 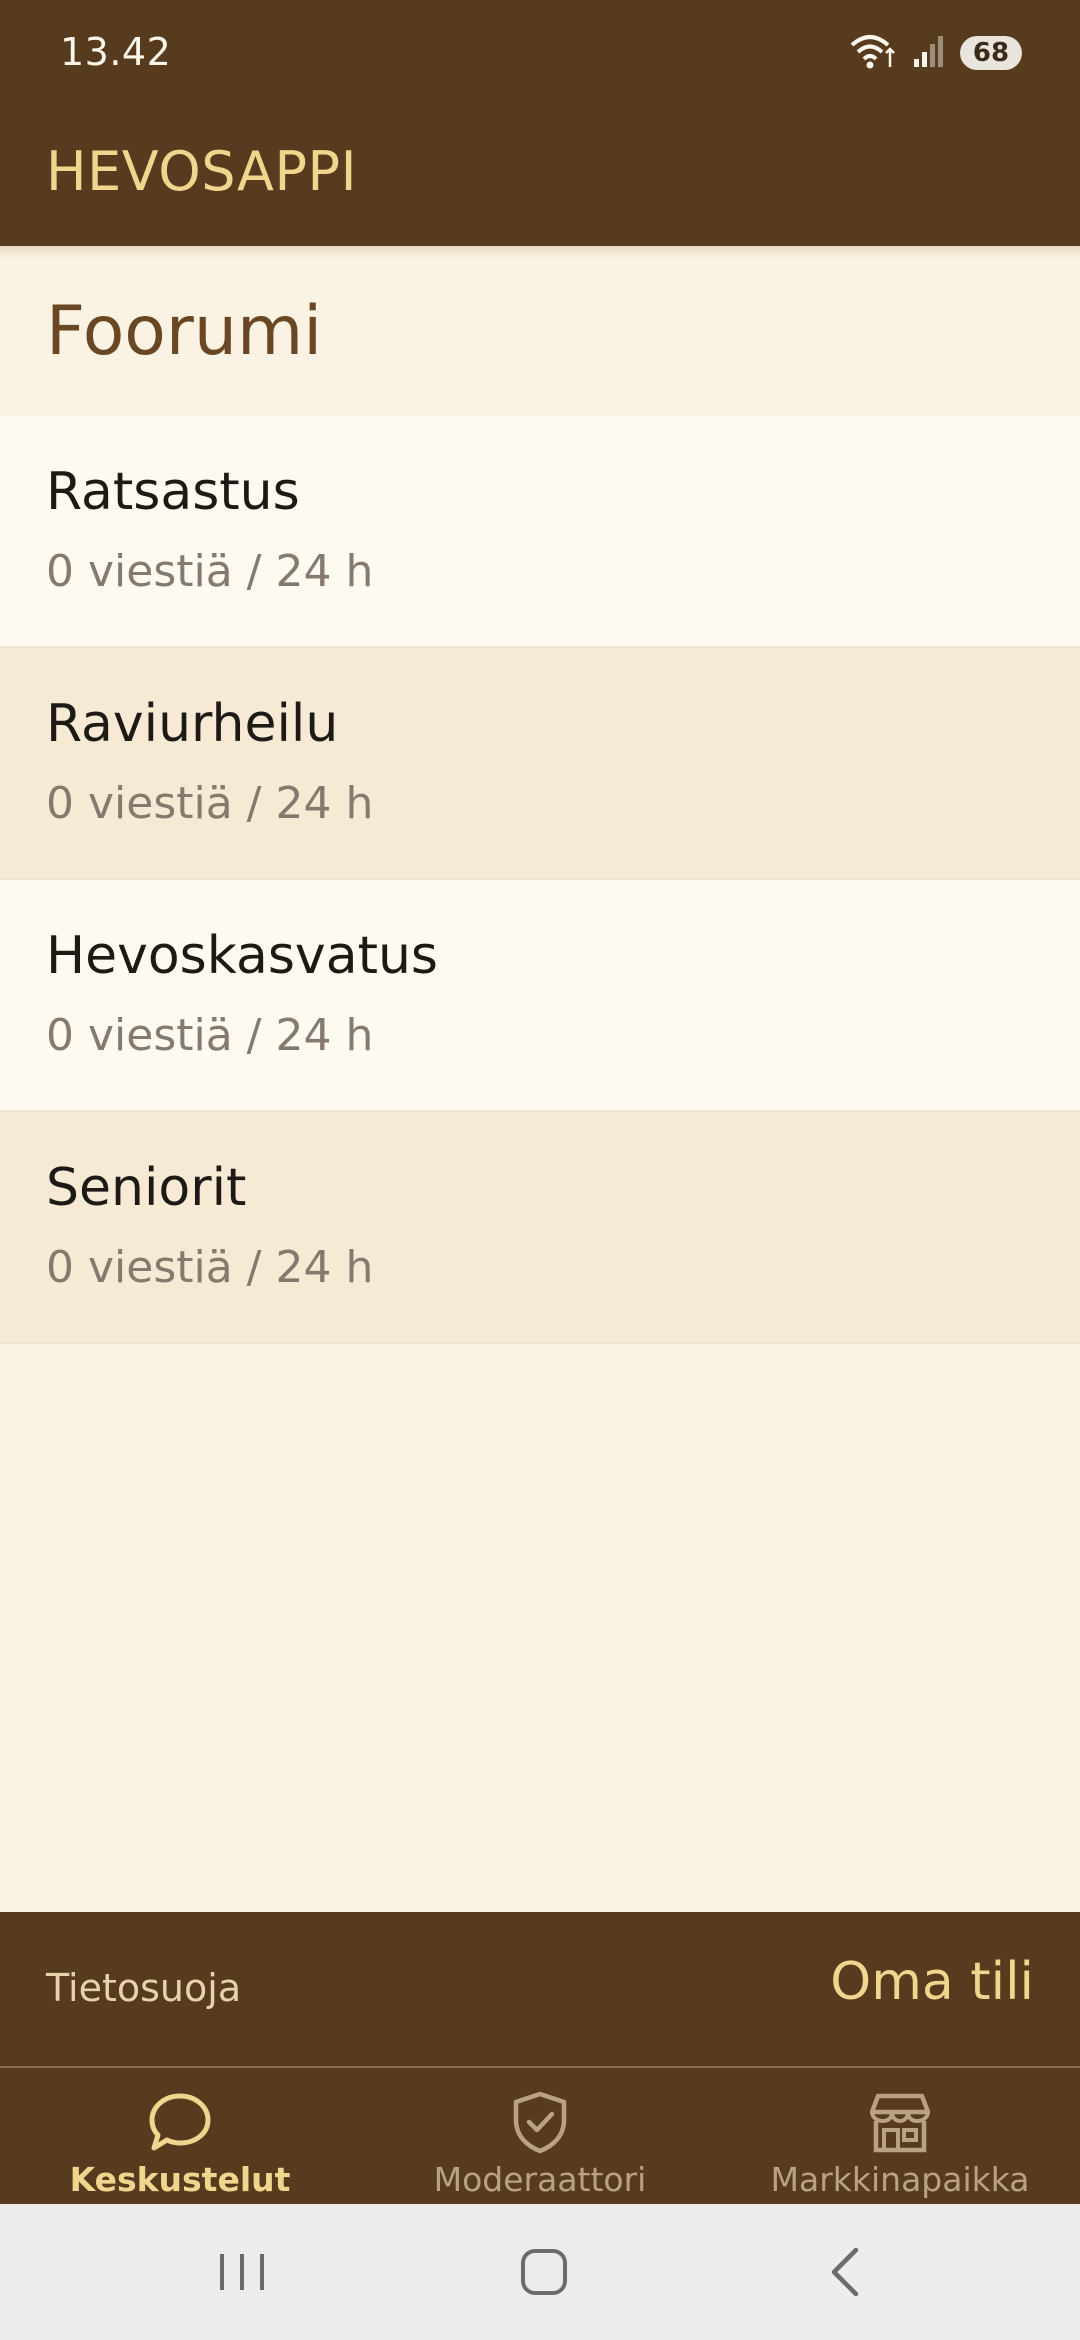 What do you see at coordinates (242, 956) in the screenshot?
I see `forum-name: Hevoskasvatus` at bounding box center [242, 956].